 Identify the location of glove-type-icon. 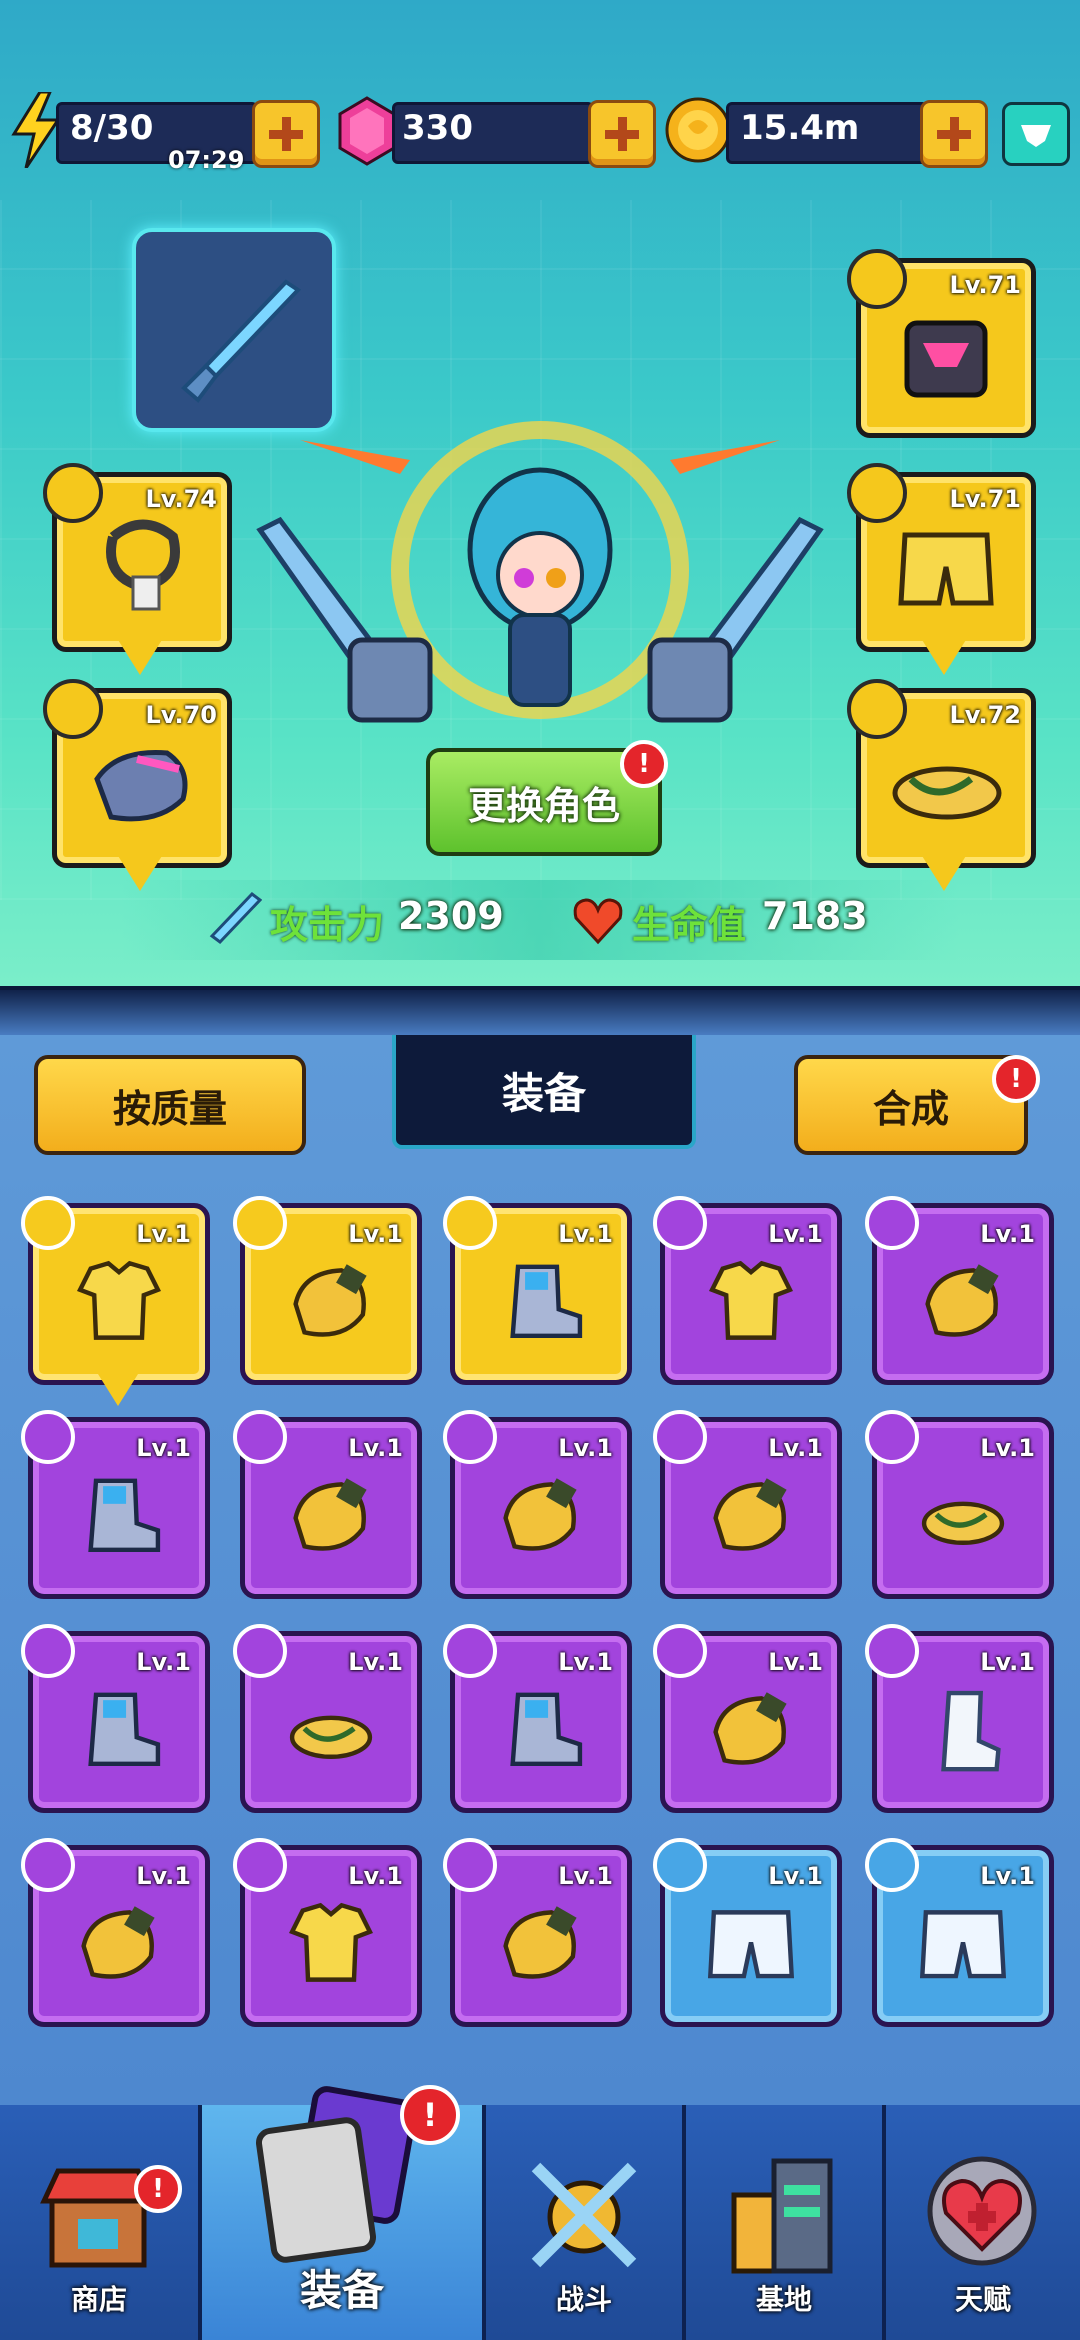
(73, 709).